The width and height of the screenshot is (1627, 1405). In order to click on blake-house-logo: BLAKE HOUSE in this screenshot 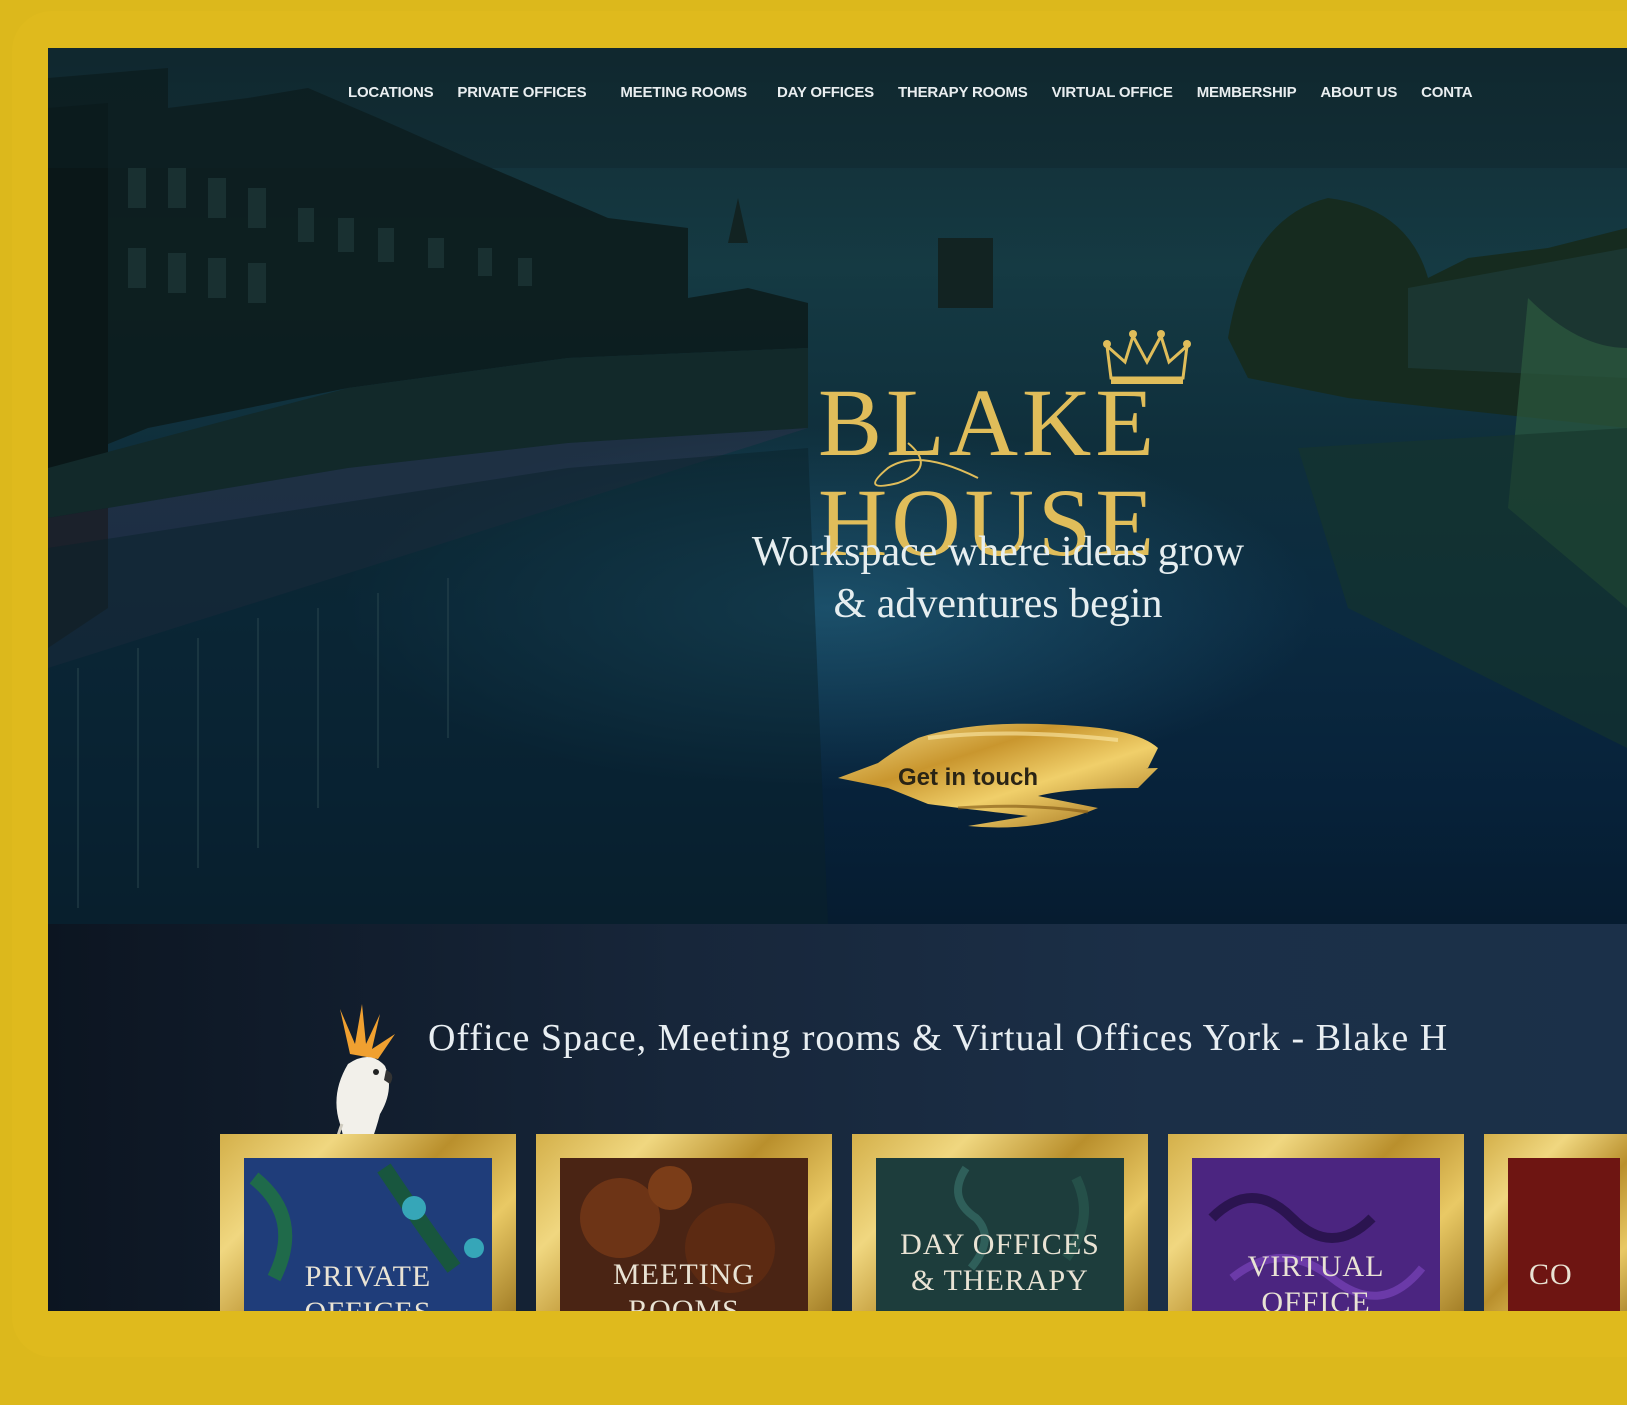, I will do `click(988, 450)`.